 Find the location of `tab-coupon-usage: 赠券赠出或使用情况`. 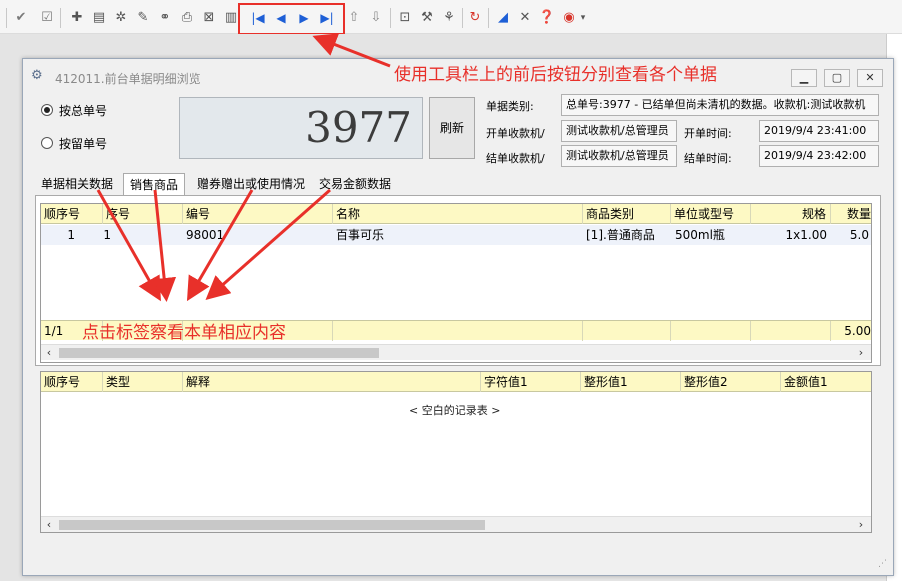

tab-coupon-usage: 赠券赠出或使用情况 is located at coordinates (251, 184).